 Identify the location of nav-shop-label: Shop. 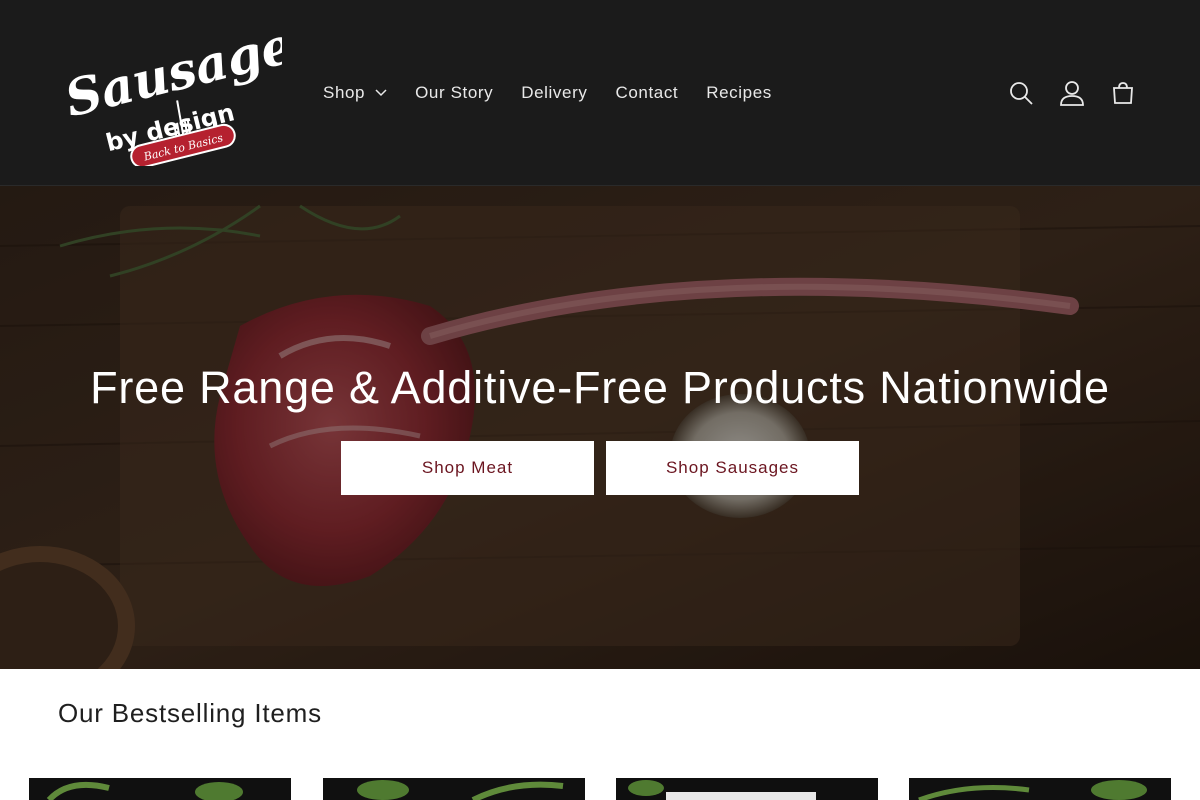
(344, 92).